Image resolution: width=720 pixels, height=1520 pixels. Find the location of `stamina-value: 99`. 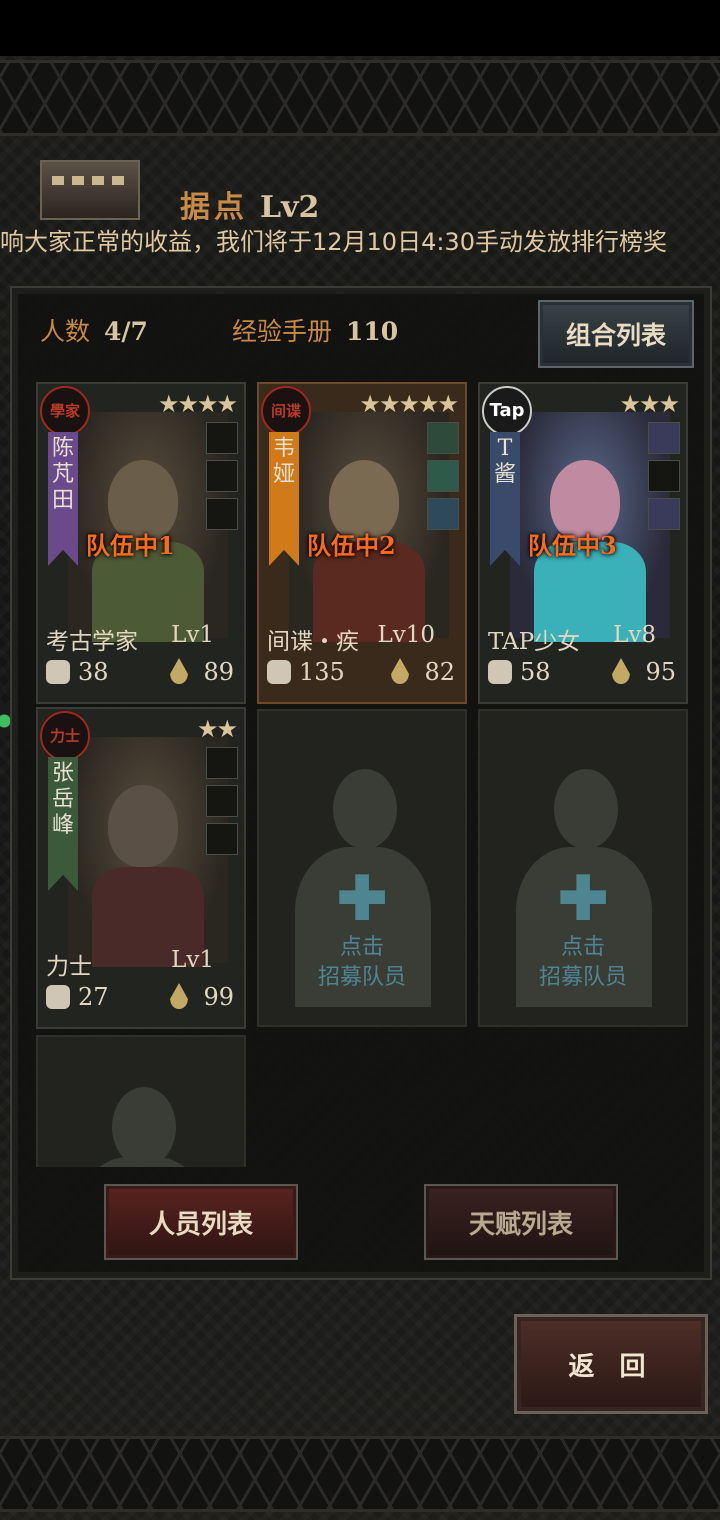

stamina-value: 99 is located at coordinates (218, 997).